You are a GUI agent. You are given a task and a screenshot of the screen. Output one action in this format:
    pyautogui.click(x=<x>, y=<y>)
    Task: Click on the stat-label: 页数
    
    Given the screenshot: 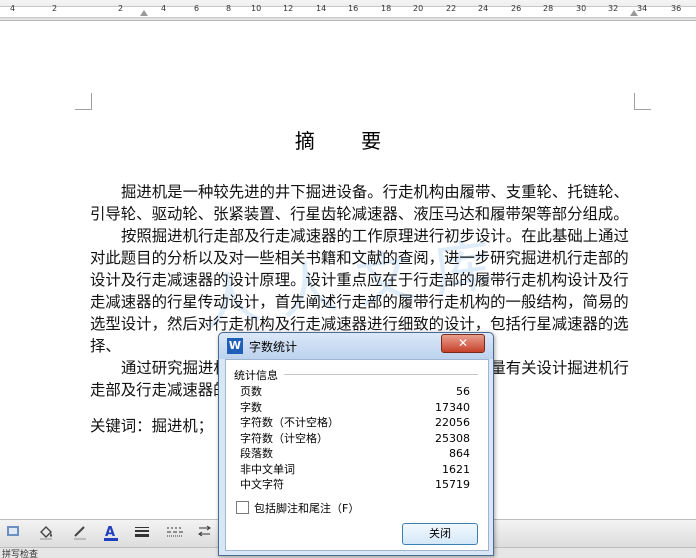 What is the action you would take?
    pyautogui.click(x=251, y=391)
    